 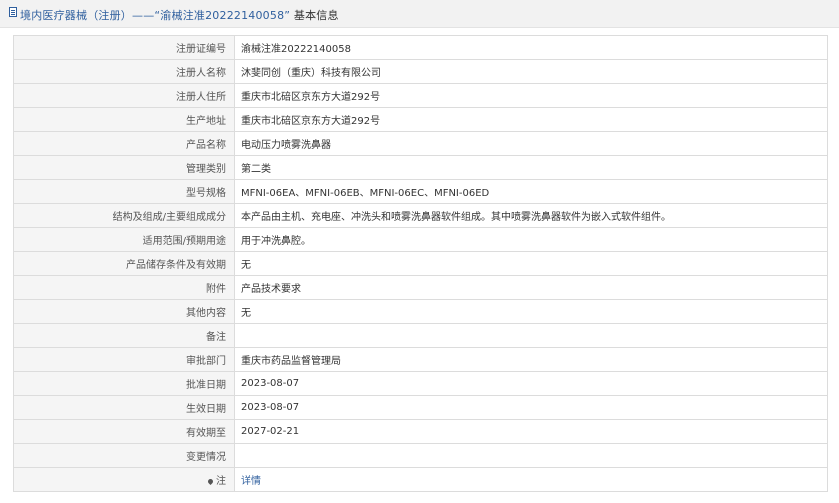 What do you see at coordinates (124, 263) in the screenshot?
I see `row-label: 产品储存条件及有效期` at bounding box center [124, 263].